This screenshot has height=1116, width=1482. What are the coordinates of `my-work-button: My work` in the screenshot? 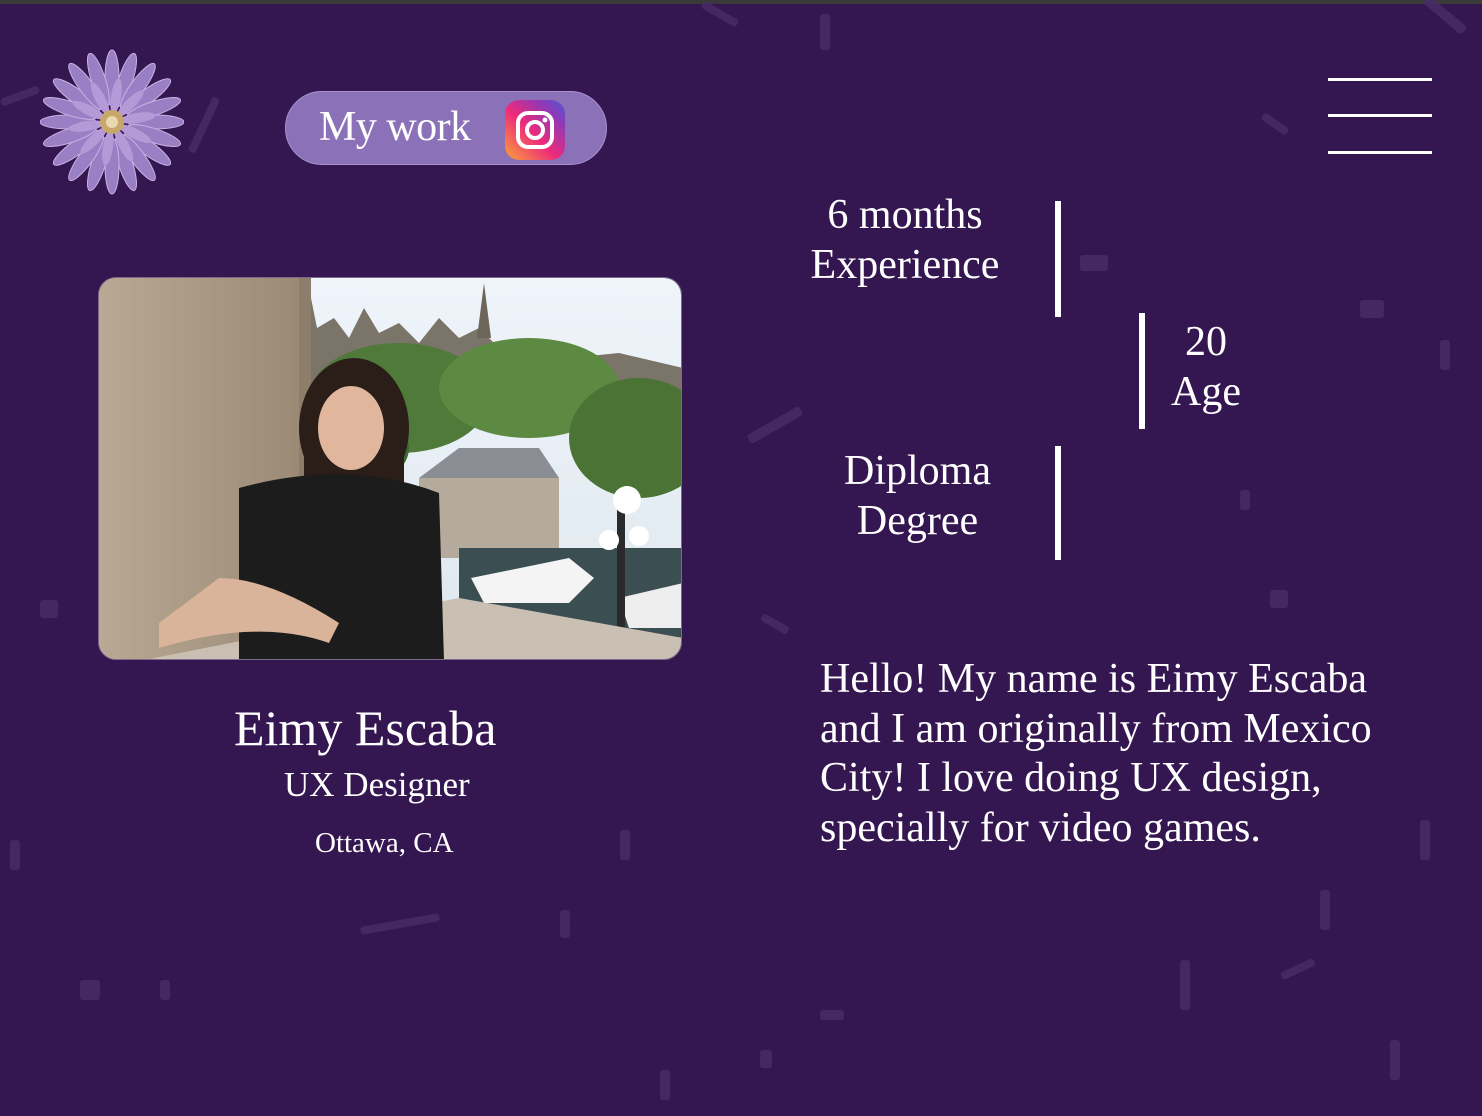 It's located at (446, 128).